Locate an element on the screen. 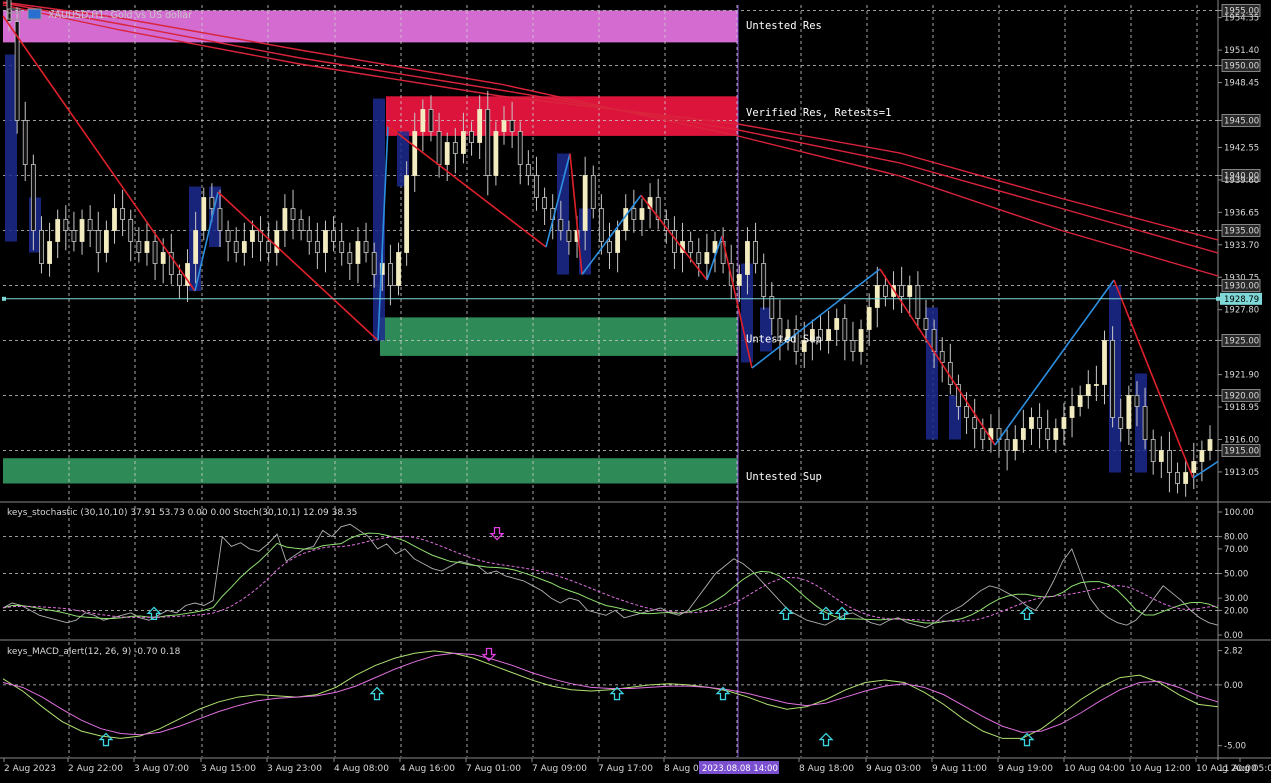  sell-signal-arrow-icon is located at coordinates (497, 533).